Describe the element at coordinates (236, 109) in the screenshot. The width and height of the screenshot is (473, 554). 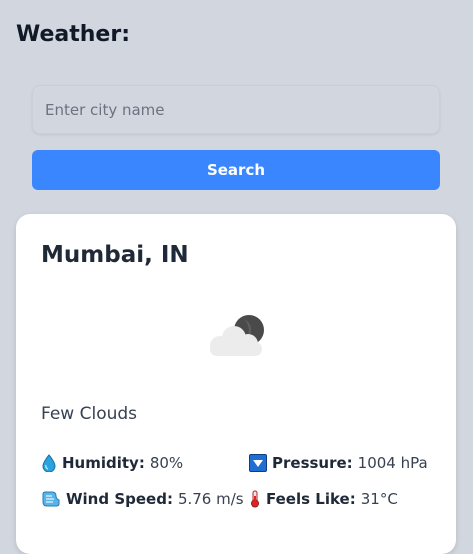
I see `city-search-input` at that location.